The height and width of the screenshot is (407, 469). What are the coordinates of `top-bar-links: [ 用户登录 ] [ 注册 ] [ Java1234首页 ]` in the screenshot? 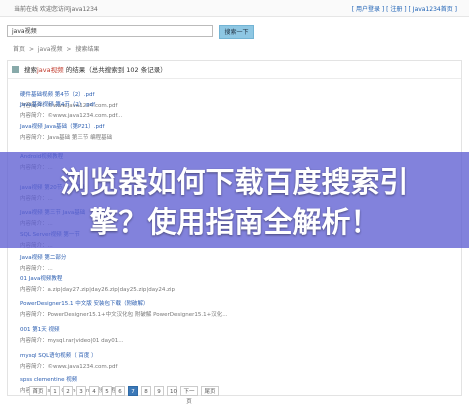 It's located at (404, 8).